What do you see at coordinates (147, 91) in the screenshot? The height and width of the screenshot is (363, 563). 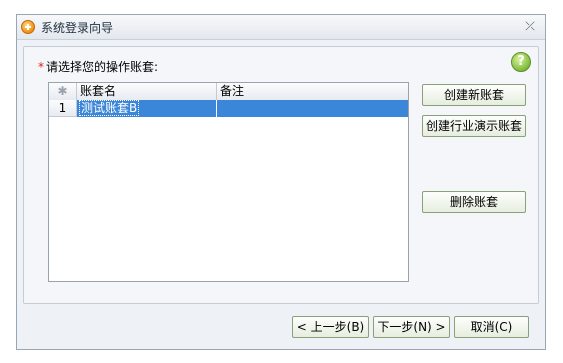 I see `column-header-name: 账套名` at bounding box center [147, 91].